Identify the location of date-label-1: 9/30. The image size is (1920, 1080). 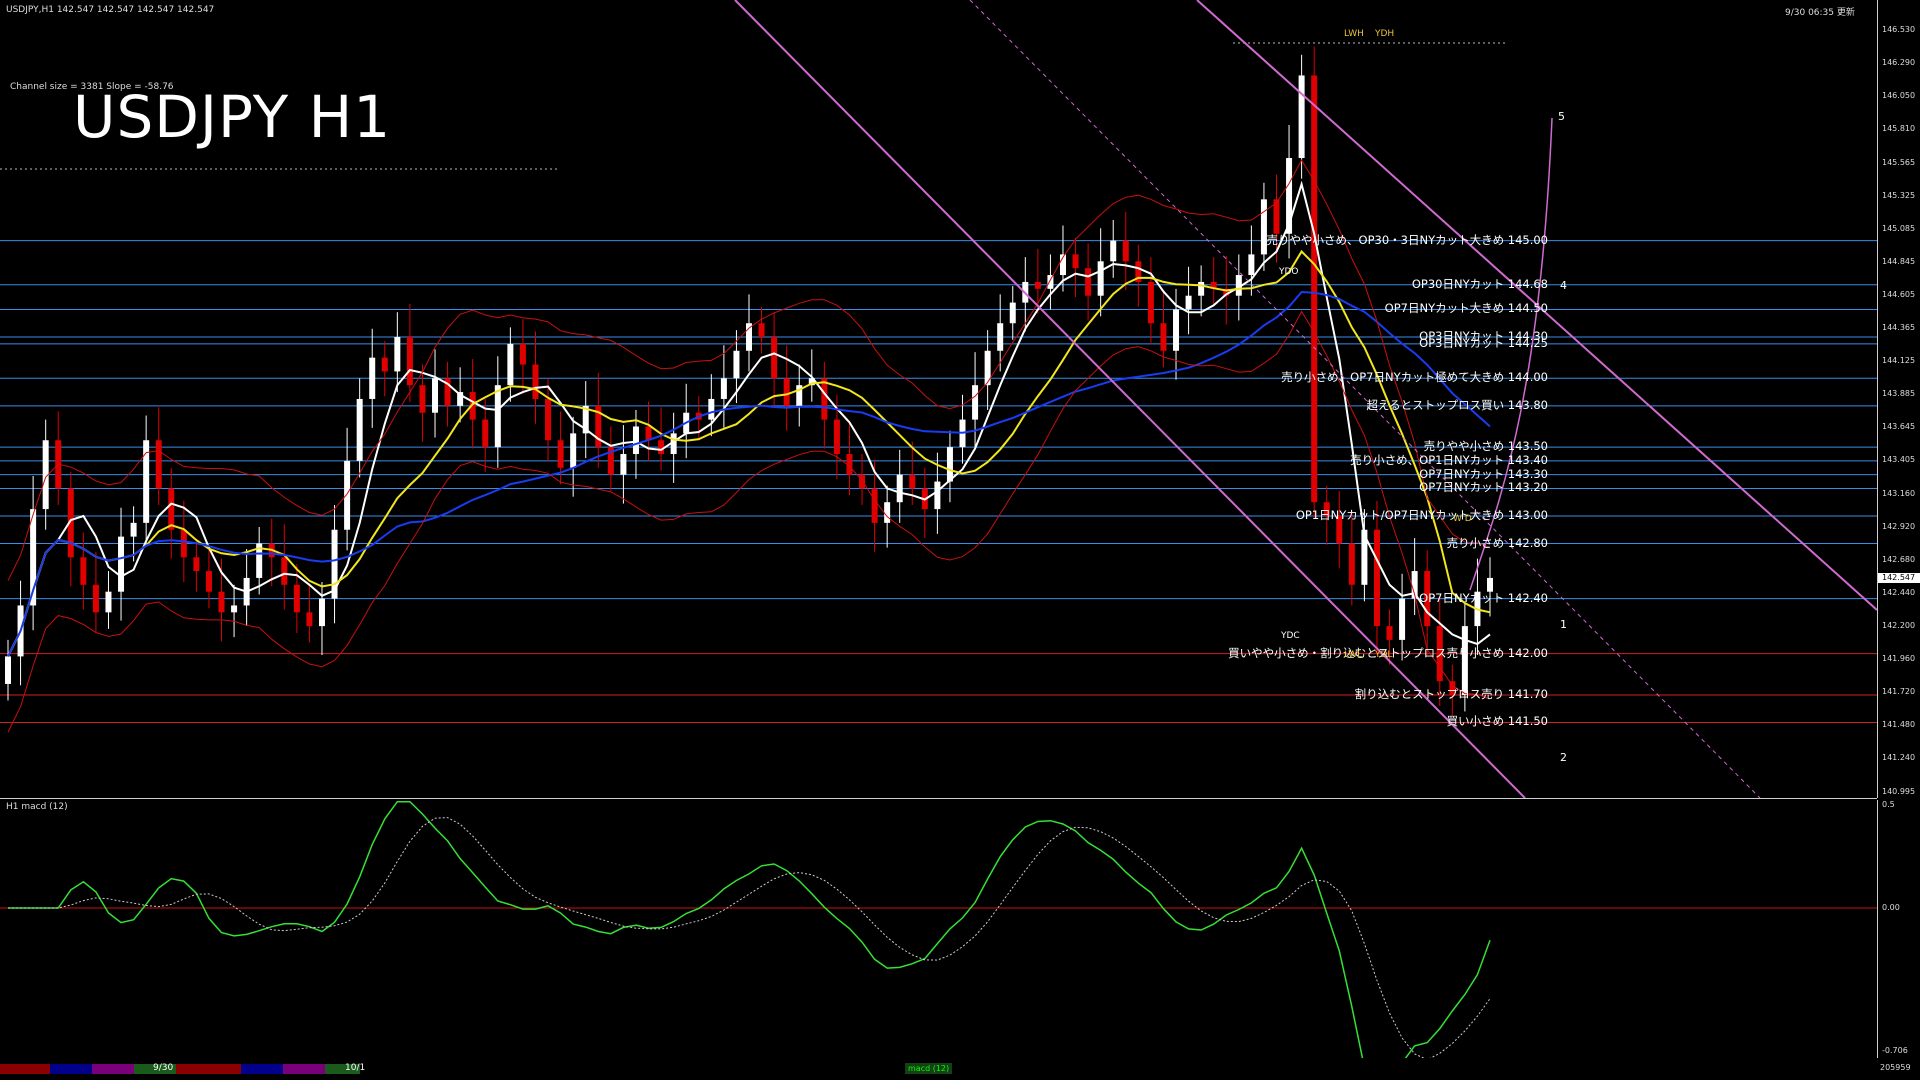
(163, 1068).